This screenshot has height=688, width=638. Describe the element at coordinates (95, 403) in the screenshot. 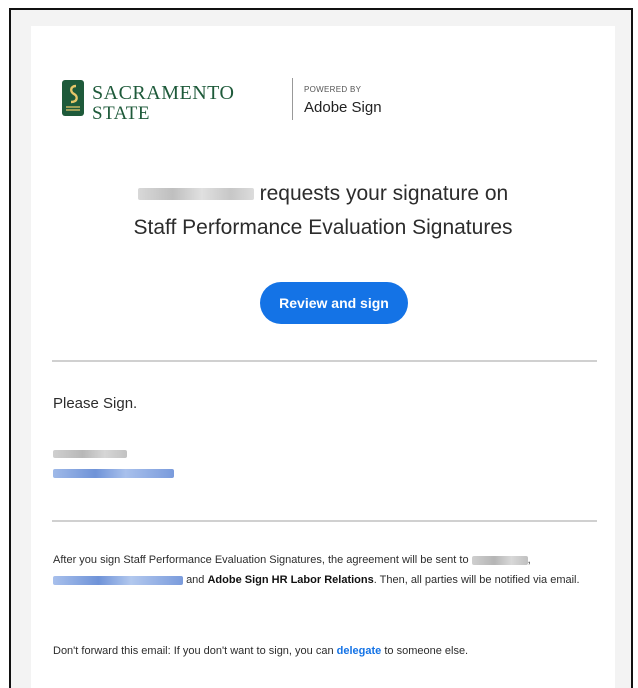

I see `message-note: Please Sign.` at that location.